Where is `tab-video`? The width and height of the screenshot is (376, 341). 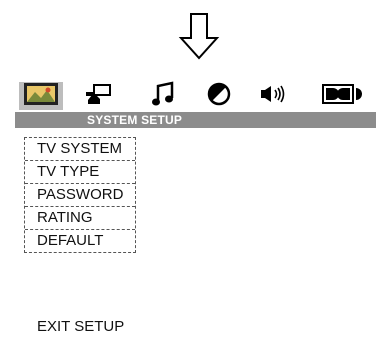
tab-video is located at coordinates (219, 96).